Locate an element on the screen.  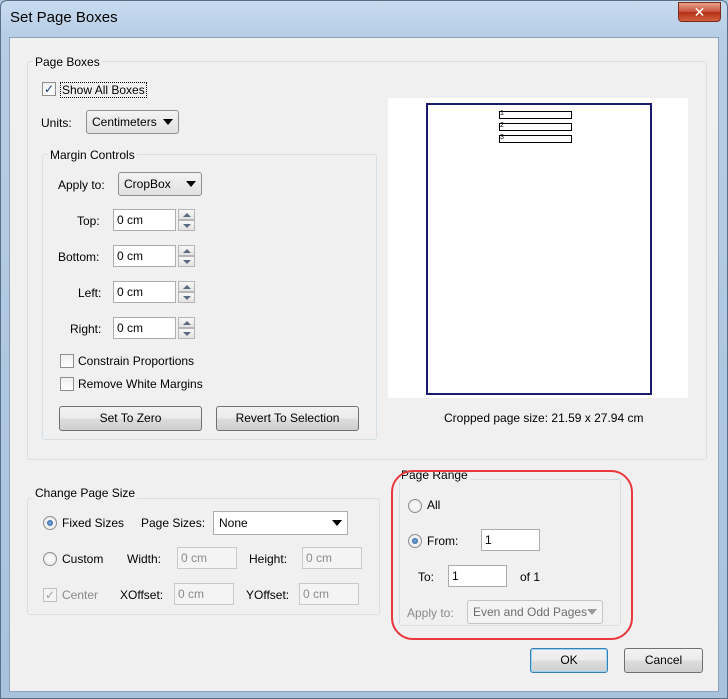
margin-controls-title: Margin Controls is located at coordinates (92, 155).